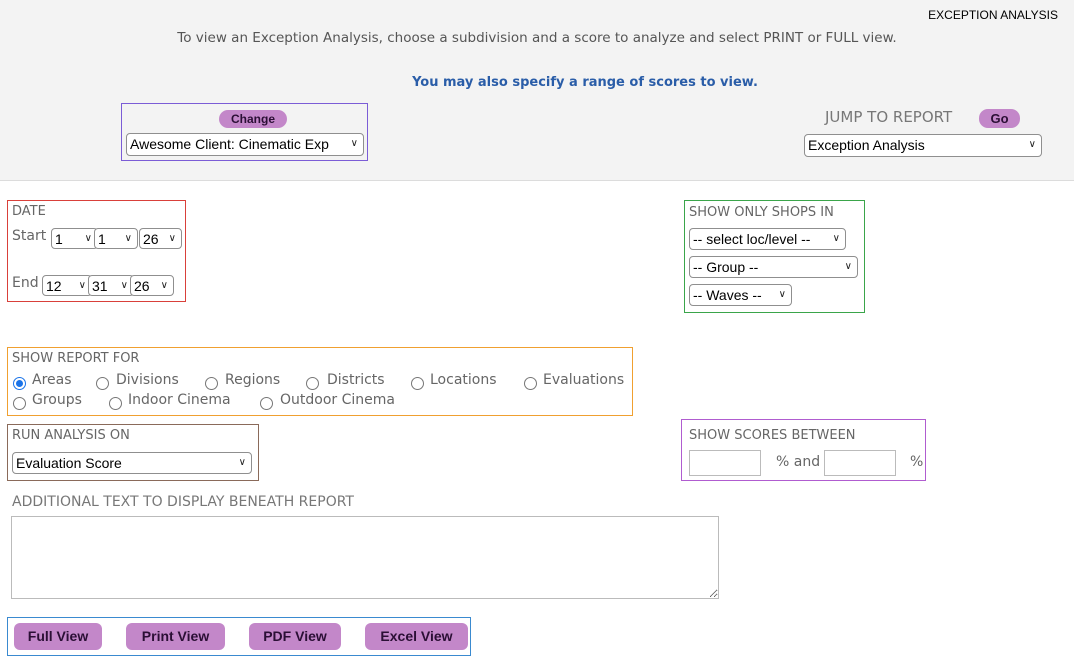 Image resolution: width=1074 pixels, height=662 pixels. Describe the element at coordinates (58, 636) in the screenshot. I see `full-view-button: Full View` at that location.